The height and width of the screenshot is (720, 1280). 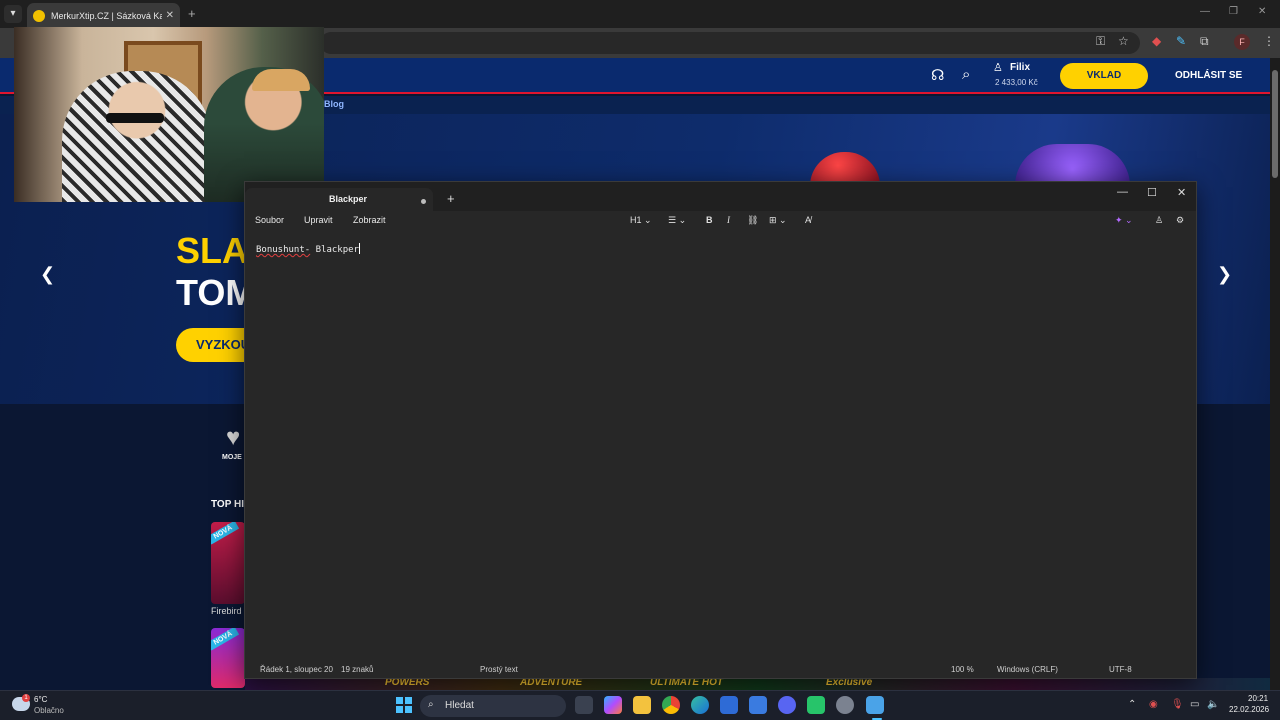 I want to click on task-view-icon, so click(x=584, y=705).